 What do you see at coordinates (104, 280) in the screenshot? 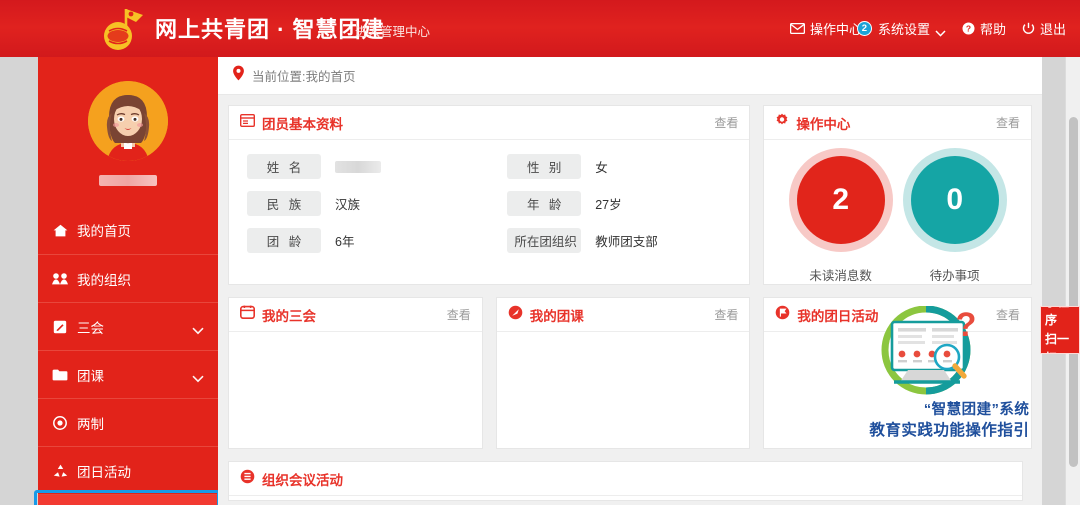
I see `sidebar-item-label: 我的组织` at bounding box center [104, 280].